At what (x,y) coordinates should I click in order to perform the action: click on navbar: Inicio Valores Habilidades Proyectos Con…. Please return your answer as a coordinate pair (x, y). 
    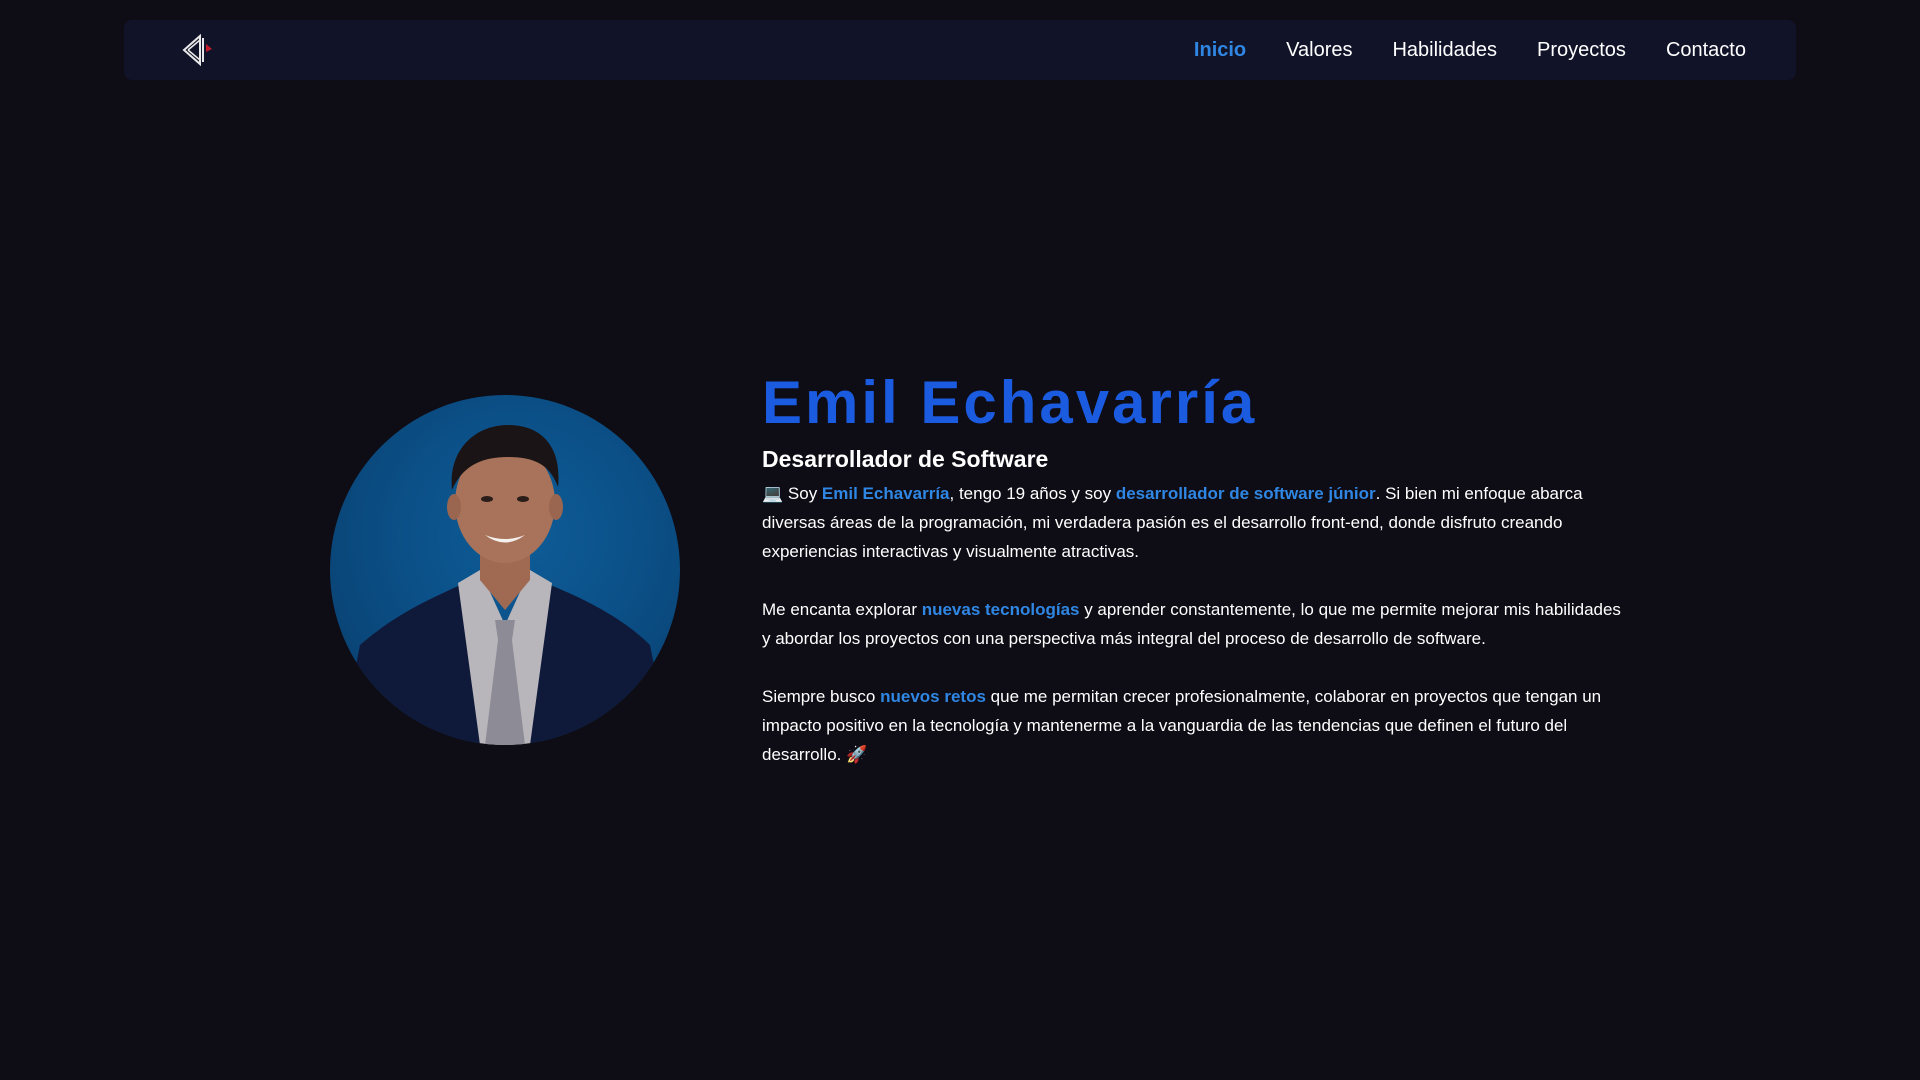
    Looking at the image, I should click on (960, 50).